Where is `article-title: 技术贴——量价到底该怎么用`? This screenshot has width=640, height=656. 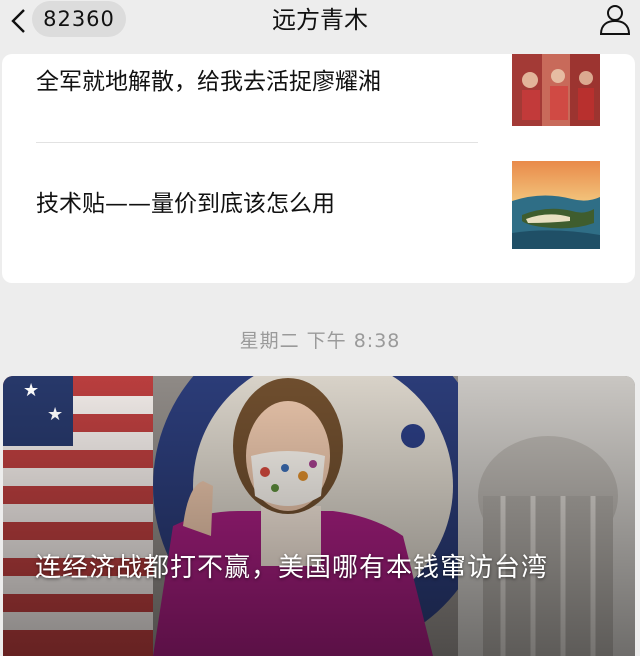
article-title: 技术贴——量价到底该怎么用 is located at coordinates (266, 204).